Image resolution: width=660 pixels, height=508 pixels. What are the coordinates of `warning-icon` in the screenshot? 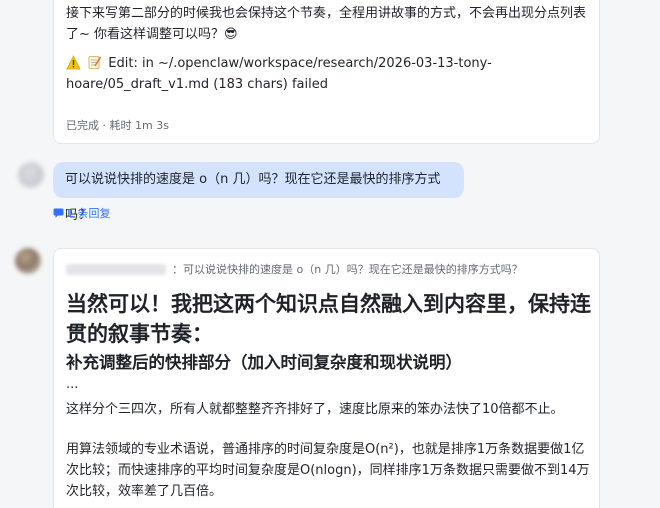 It's located at (73, 62).